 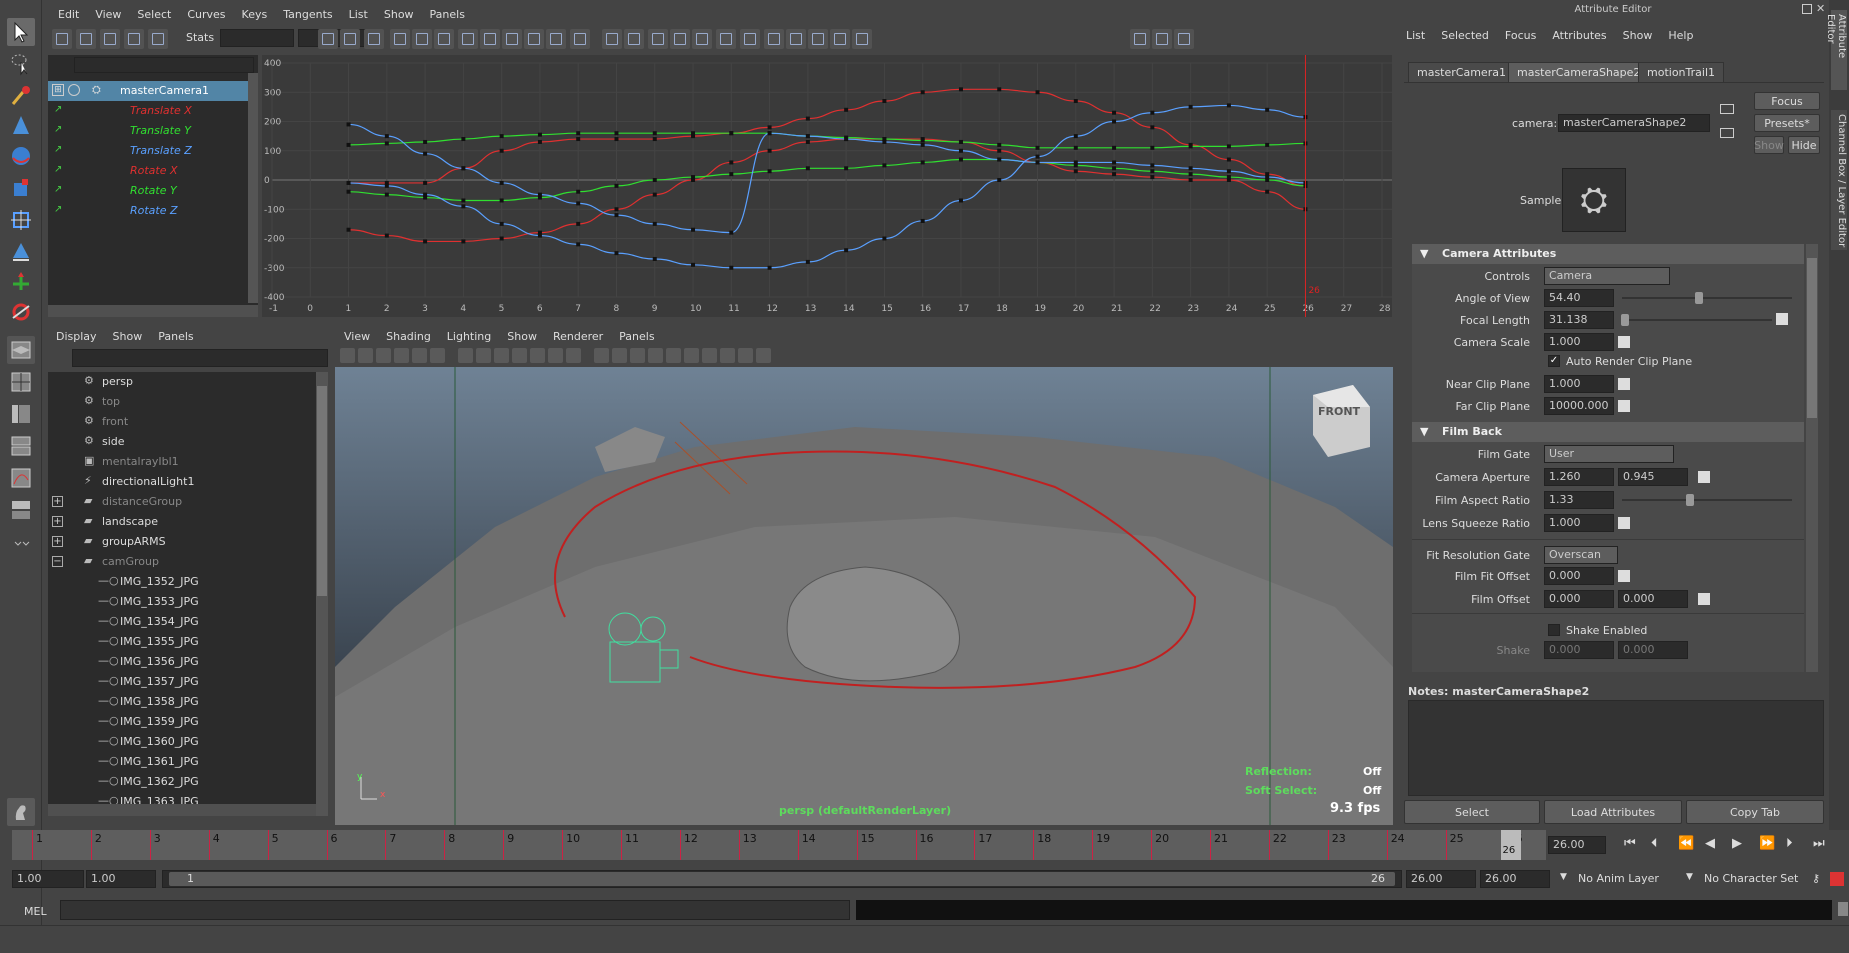 What do you see at coordinates (534, 39) in the screenshot?
I see `plateau-tangent-icon` at bounding box center [534, 39].